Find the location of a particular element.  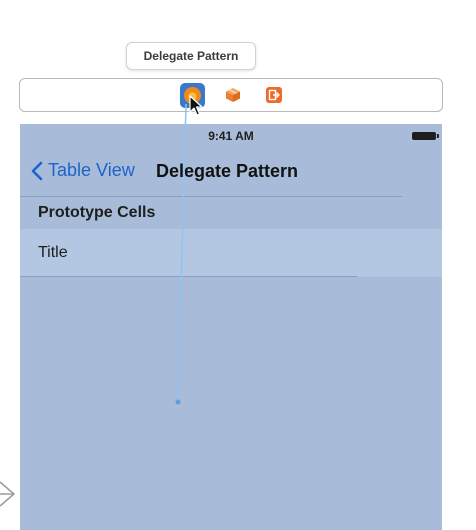

section-header: Prototype Cells is located at coordinates (97, 212).